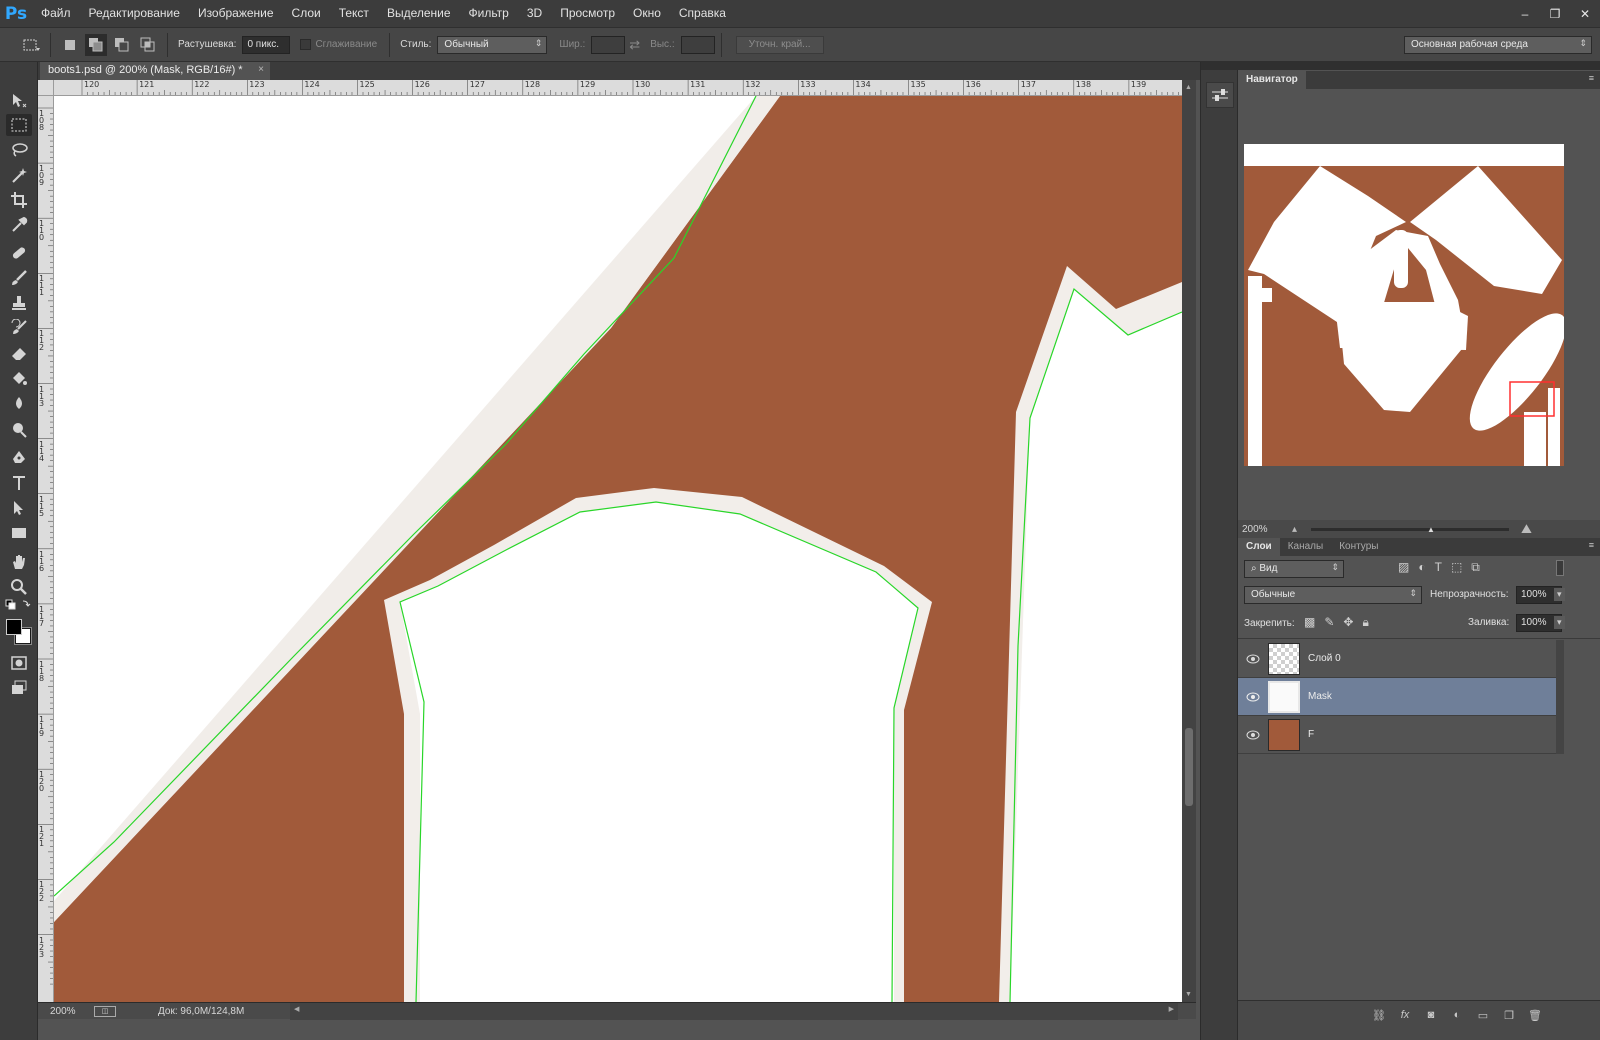 Image resolution: width=1600 pixels, height=1040 pixels. Describe the element at coordinates (296, 1009) in the screenshot. I see `scroll-left-icon: ◀` at that location.